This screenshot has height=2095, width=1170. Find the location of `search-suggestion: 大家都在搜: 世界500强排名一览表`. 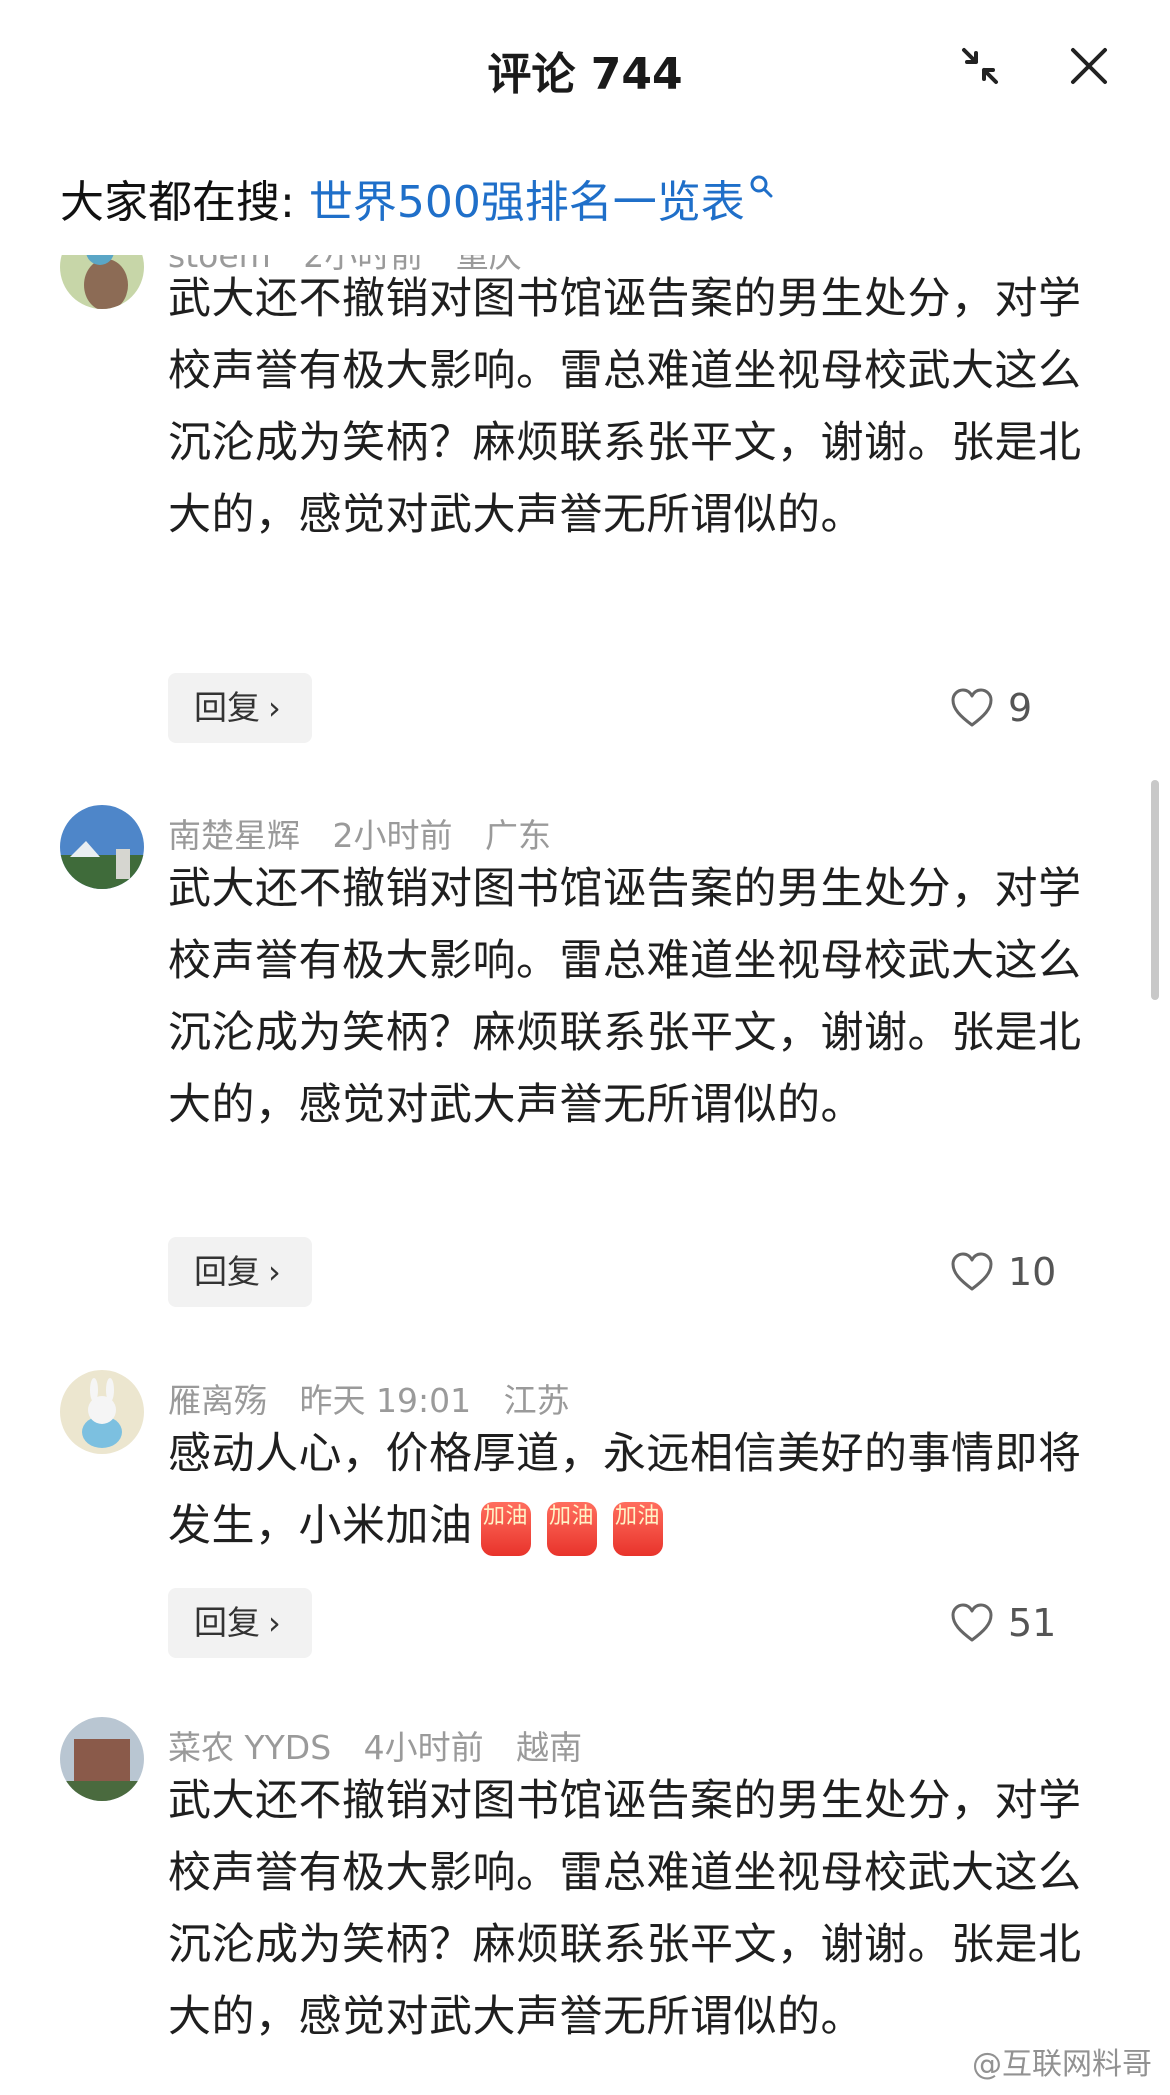

search-suggestion: 大家都在搜: 世界500强排名一览表 is located at coordinates (417, 198).